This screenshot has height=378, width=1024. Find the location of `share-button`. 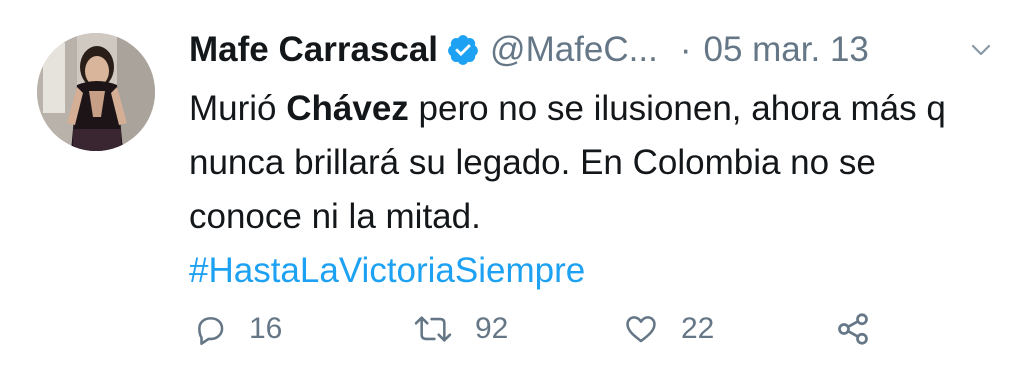

share-button is located at coordinates (853, 329).